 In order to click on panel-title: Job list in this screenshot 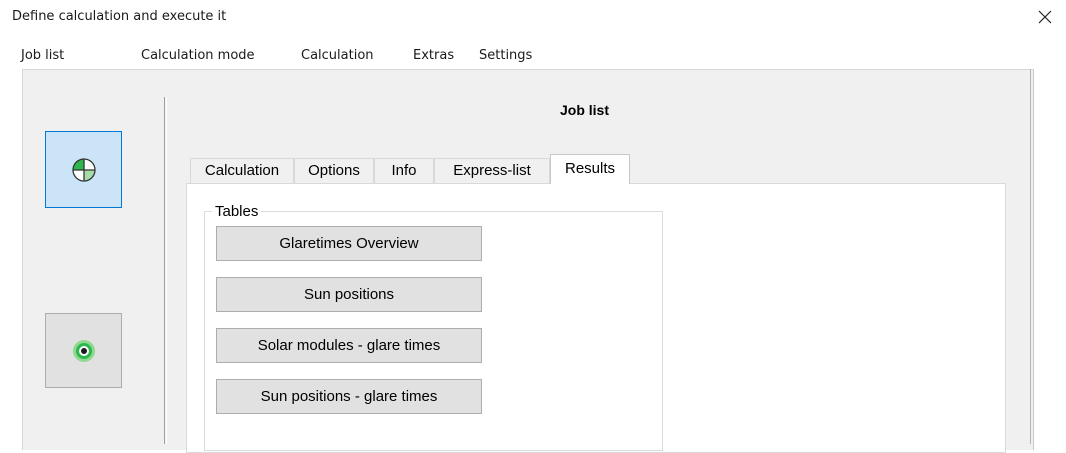, I will do `click(585, 110)`.